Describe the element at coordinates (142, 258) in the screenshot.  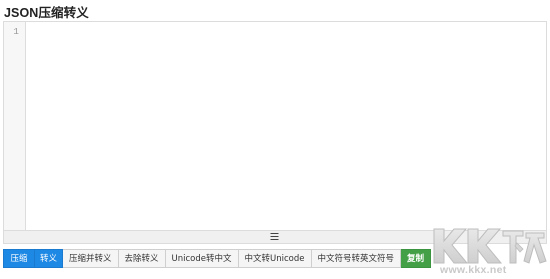
I see `unescape-button: 去除转义` at that location.